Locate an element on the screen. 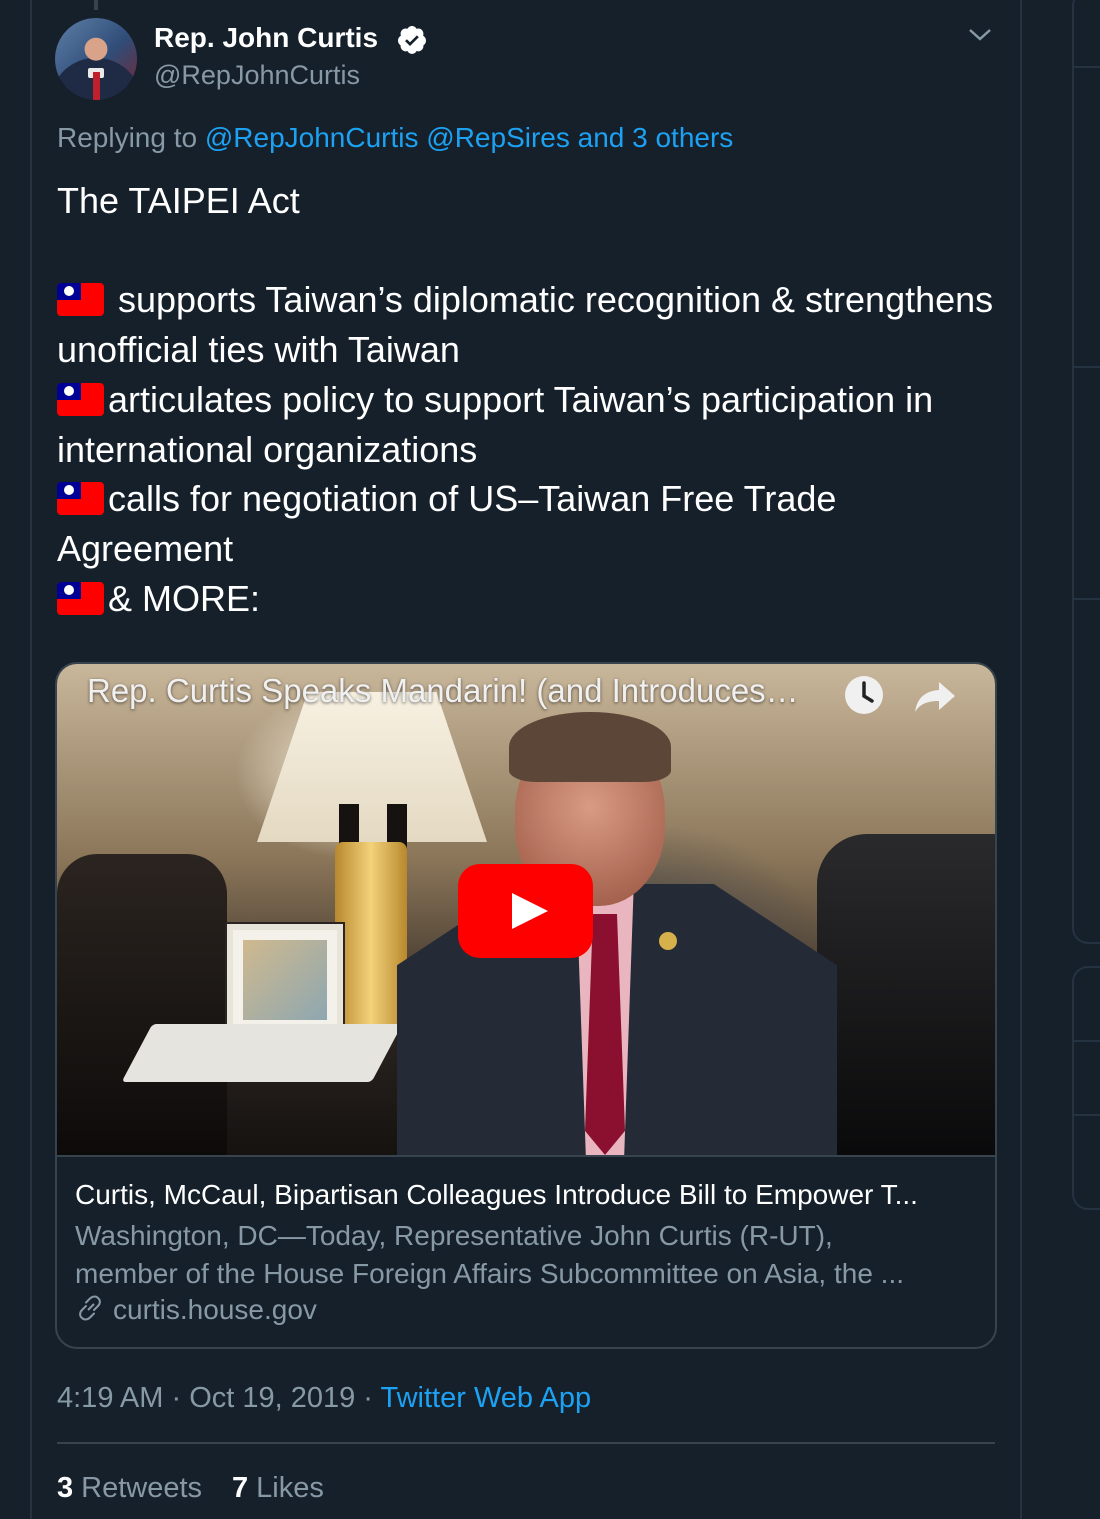 The image size is (1100, 1519). thumbnail-sofa is located at coordinates (906, 994).